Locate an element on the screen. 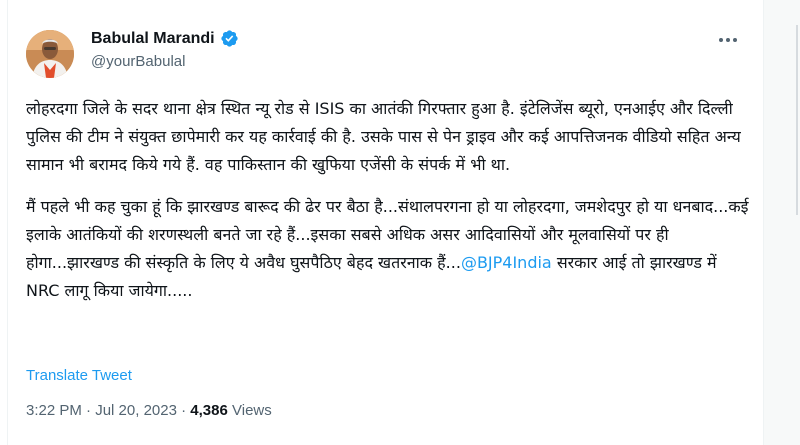 The image size is (800, 445). more-options-icon is located at coordinates (728, 40).